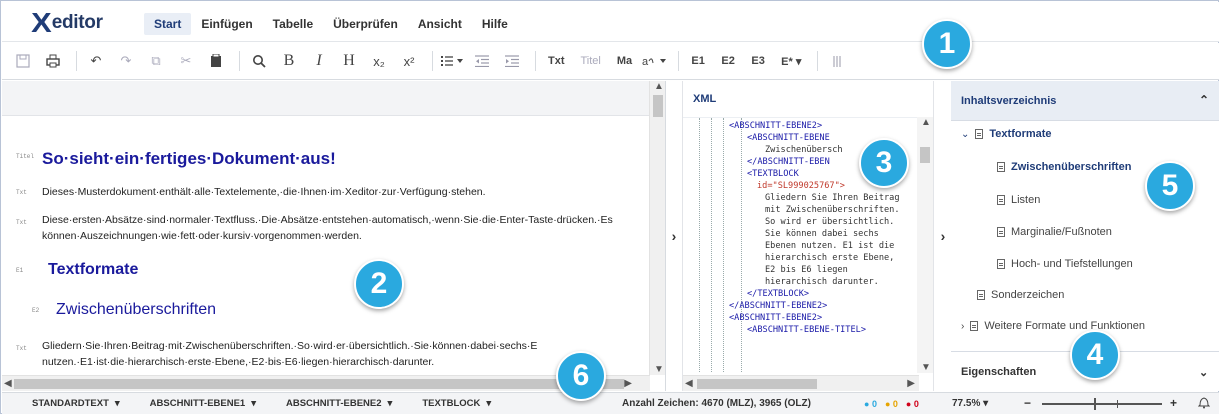 This screenshot has width=1219, height=414. I want to click on callout-badge-6: 6, so click(581, 376).